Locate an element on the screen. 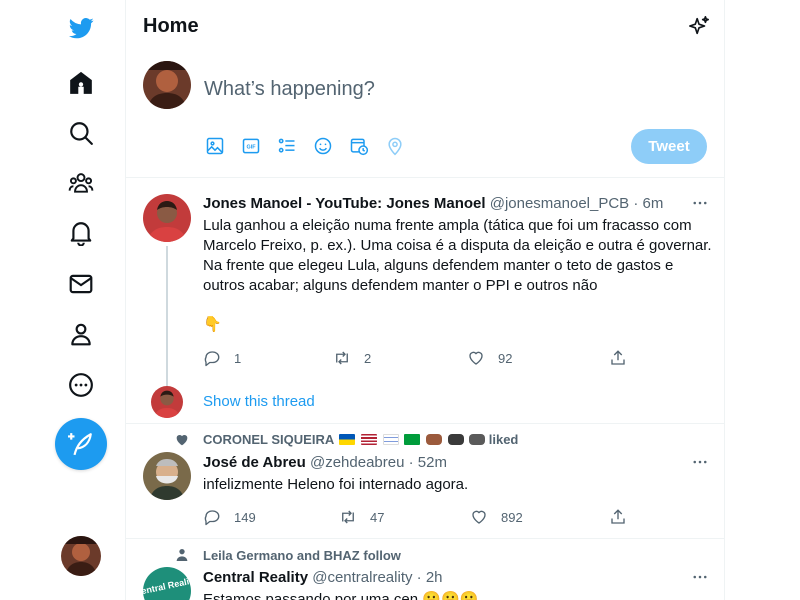 This screenshot has width=800, height=600. compose-tweet-button is located at coordinates (81, 444).